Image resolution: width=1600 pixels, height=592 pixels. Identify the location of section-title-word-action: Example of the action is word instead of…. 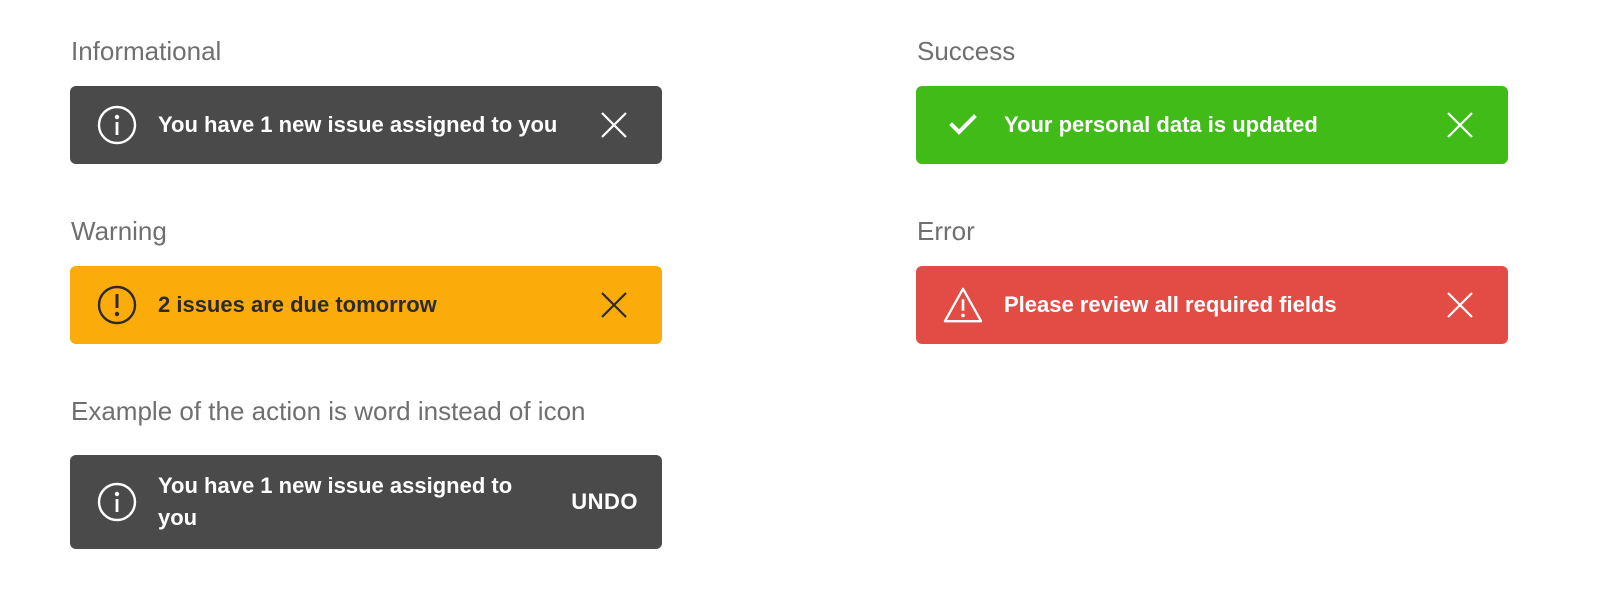
(328, 411).